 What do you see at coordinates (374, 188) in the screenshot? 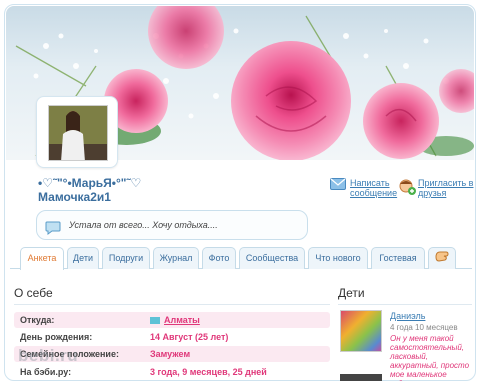
I see `send-message-label: Написать сообщение` at bounding box center [374, 188].